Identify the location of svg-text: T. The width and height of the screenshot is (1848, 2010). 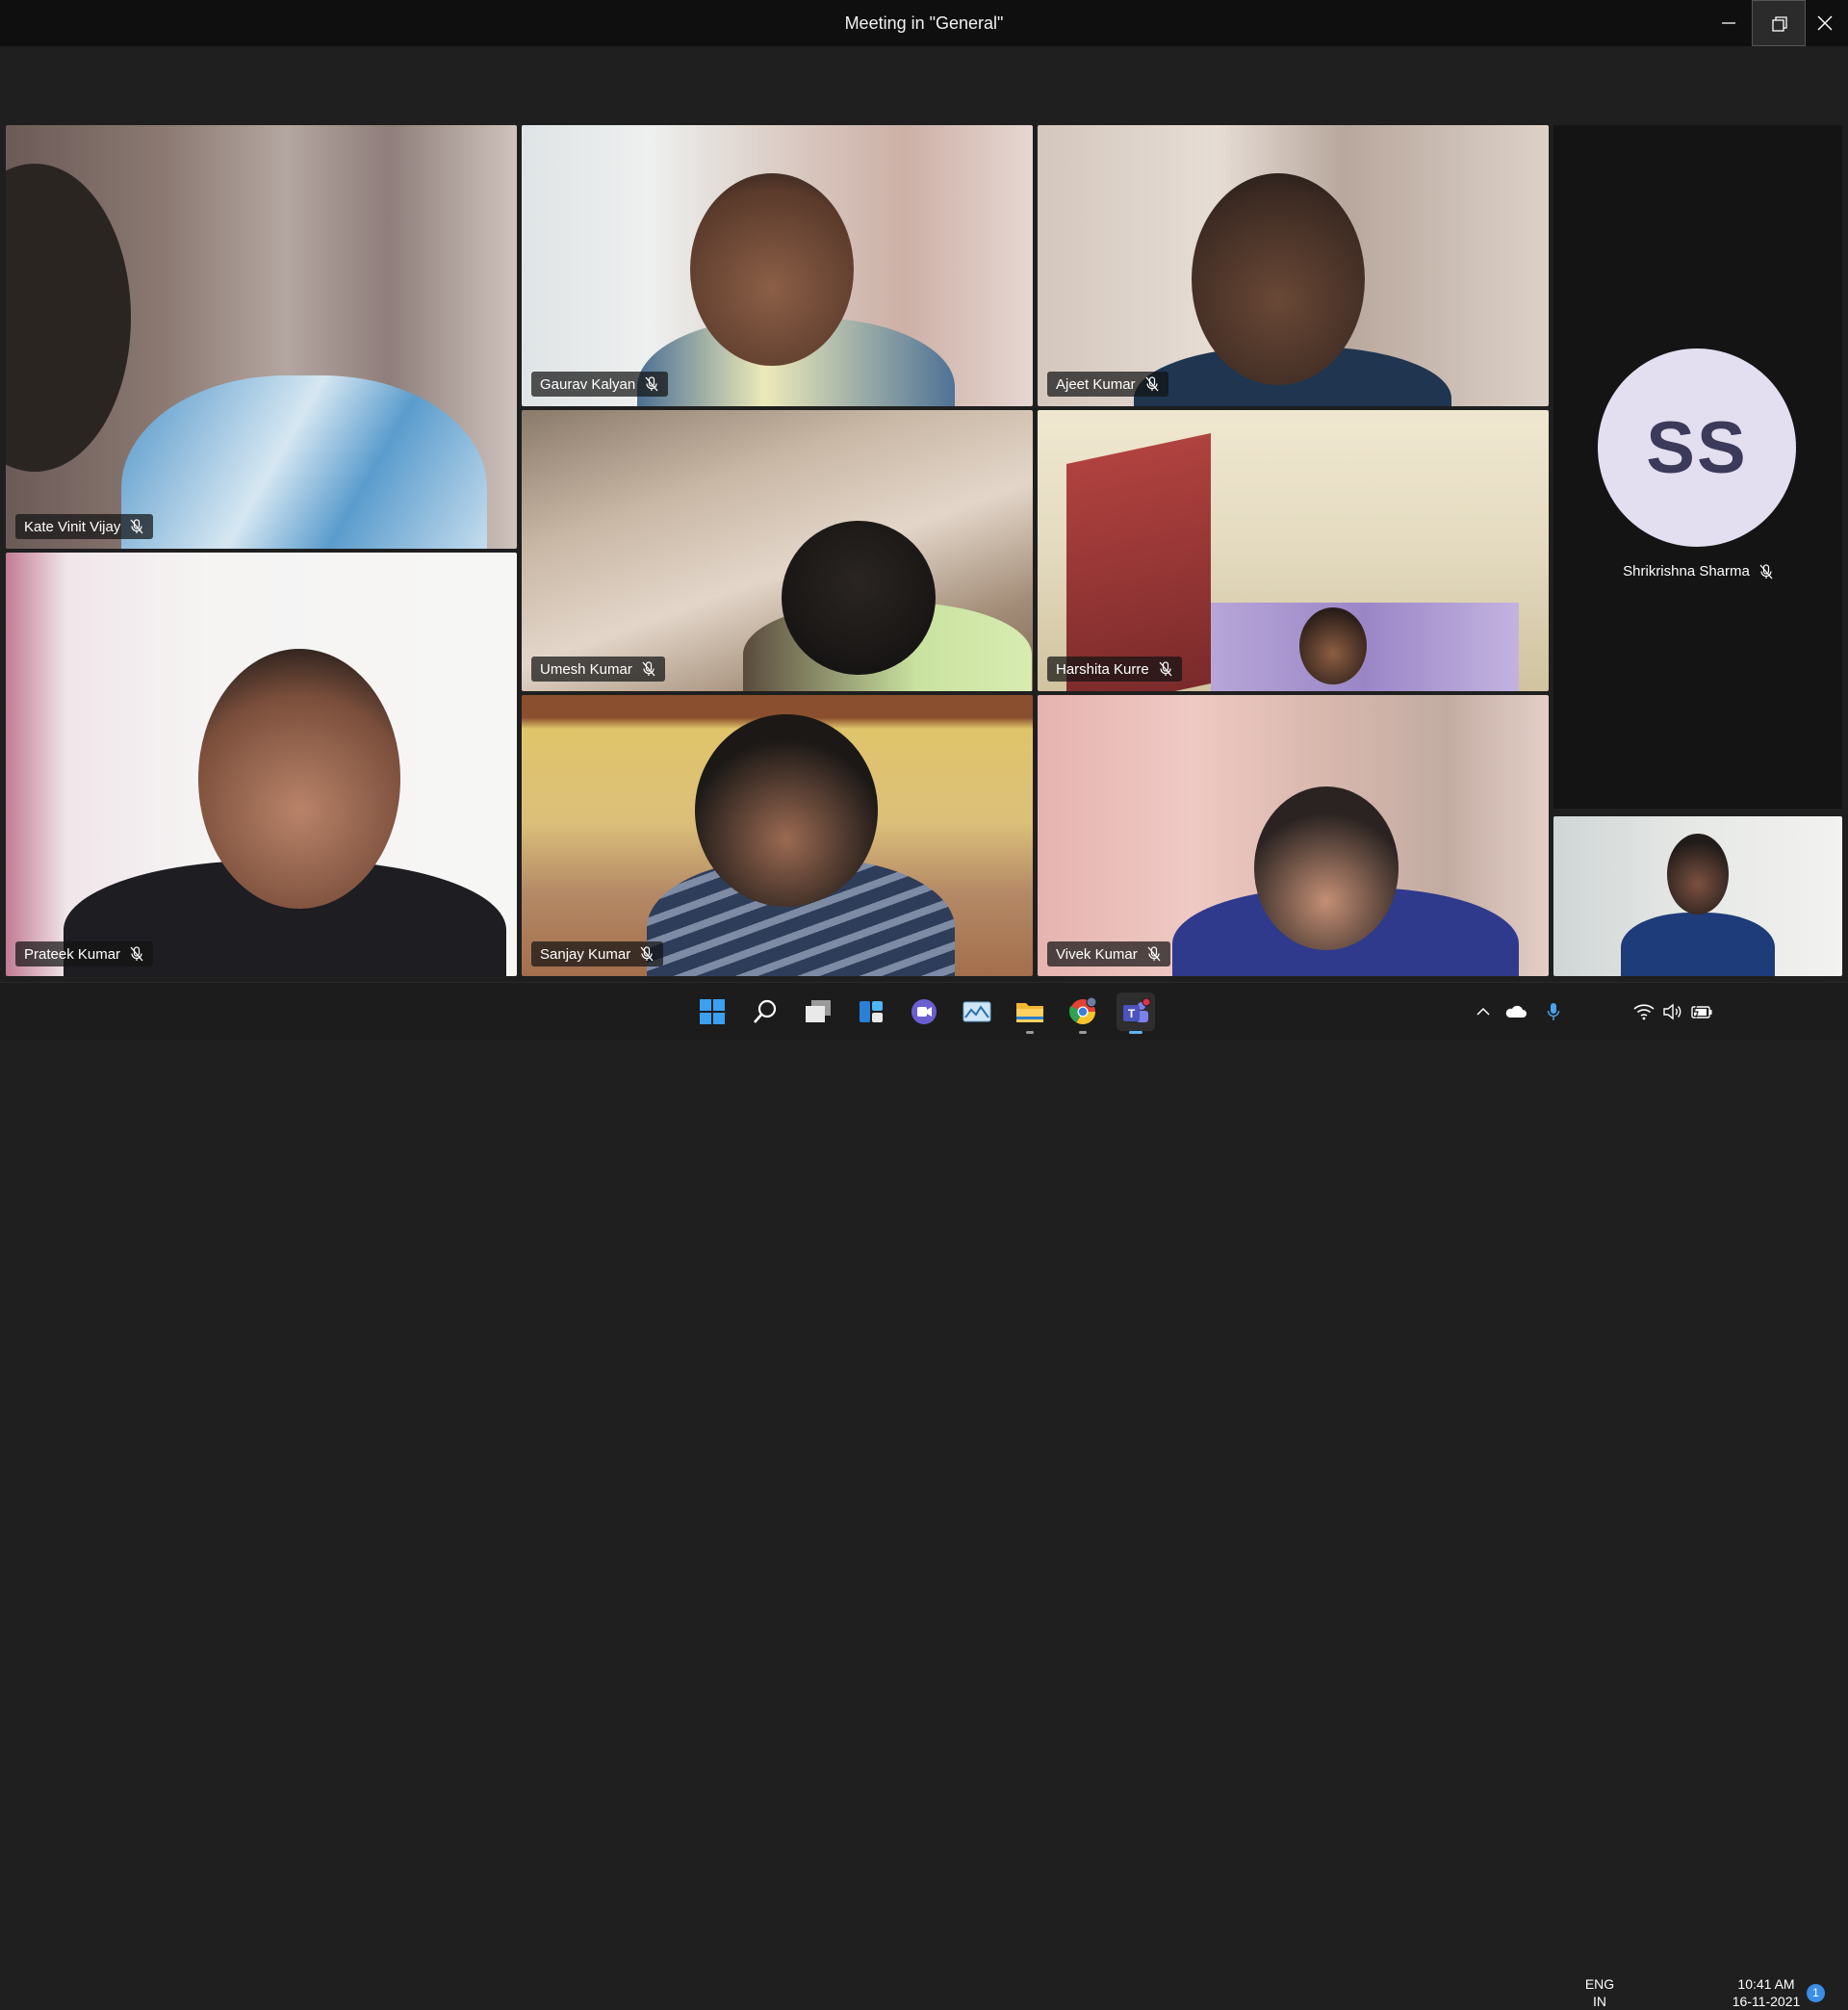
(1132, 1013).